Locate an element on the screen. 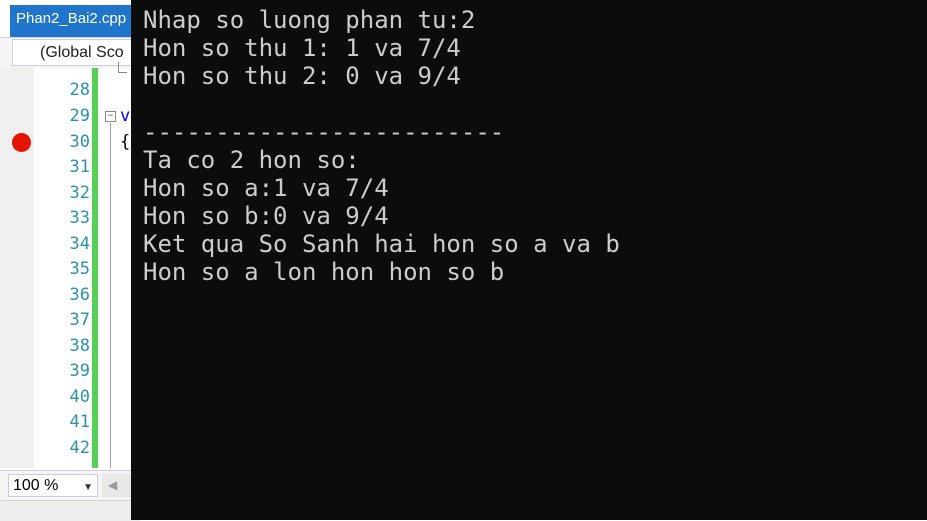 The width and height of the screenshot is (927, 521). console-line: Hon so a:1 va 7/4 is located at coordinates (266, 188).